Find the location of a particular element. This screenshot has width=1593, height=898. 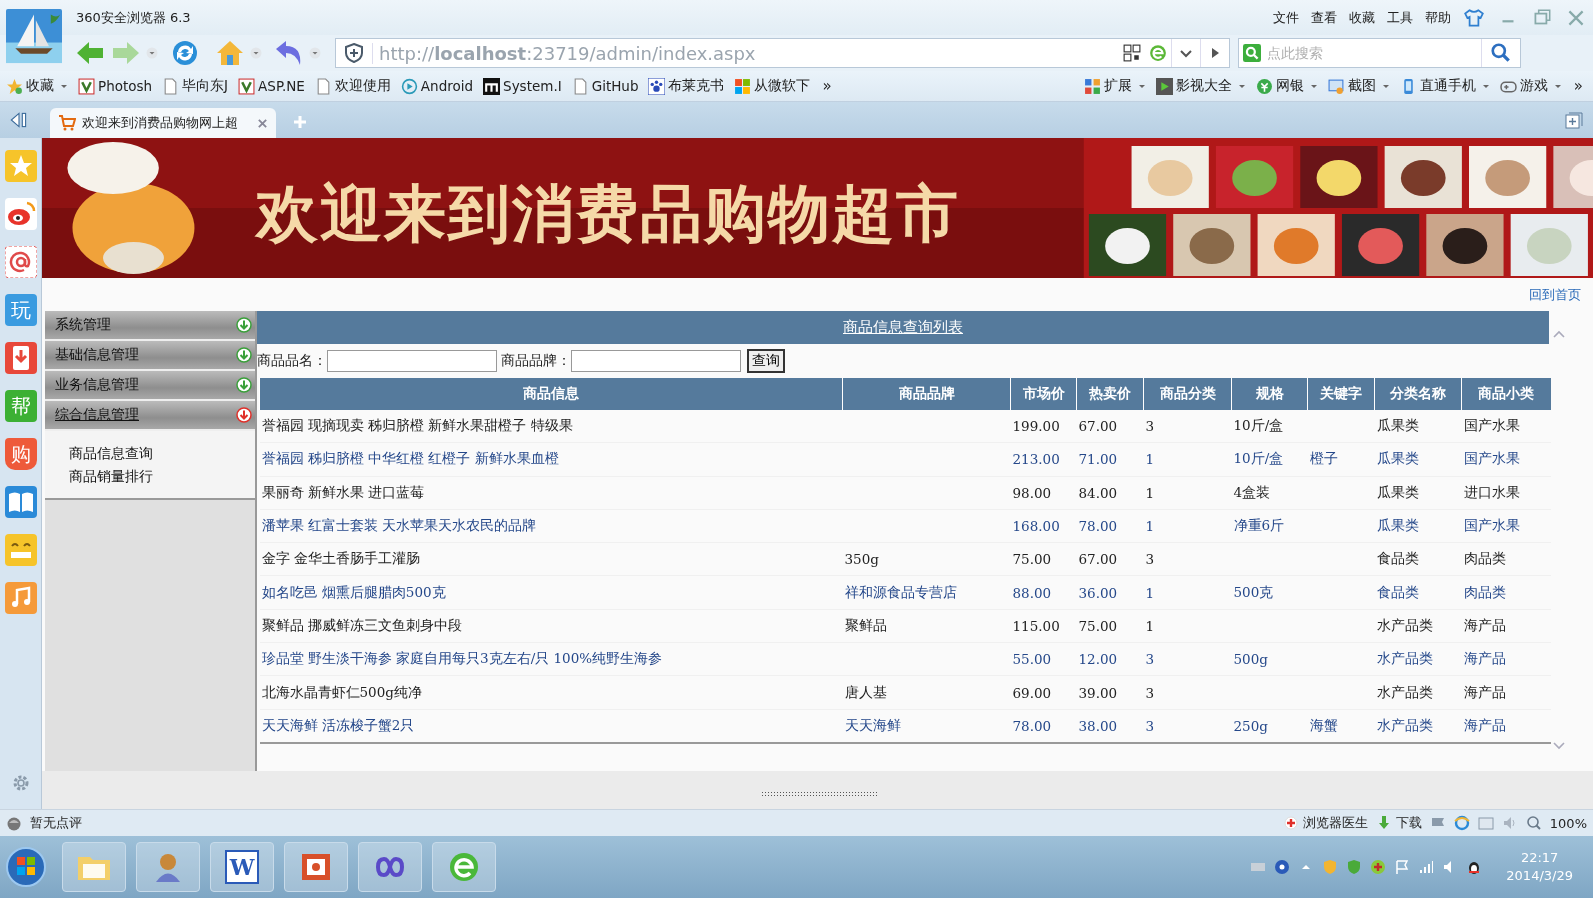

table-cell: 168.00 is located at coordinates (1036, 526).